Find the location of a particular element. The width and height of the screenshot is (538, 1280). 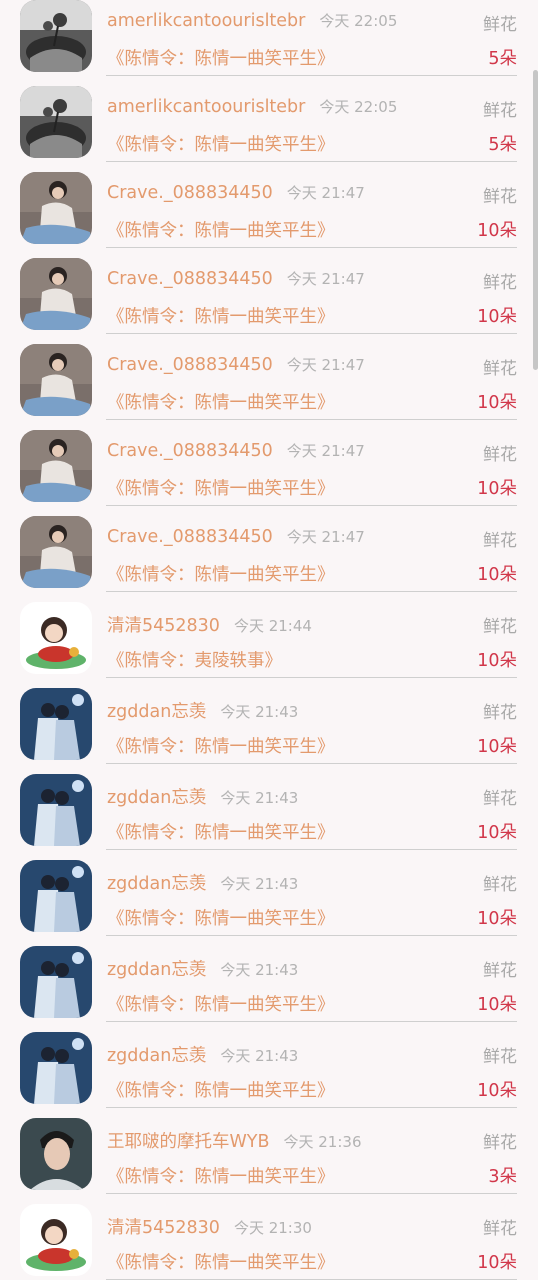

sender-name-text: 清清5452830 is located at coordinates (163, 1228).